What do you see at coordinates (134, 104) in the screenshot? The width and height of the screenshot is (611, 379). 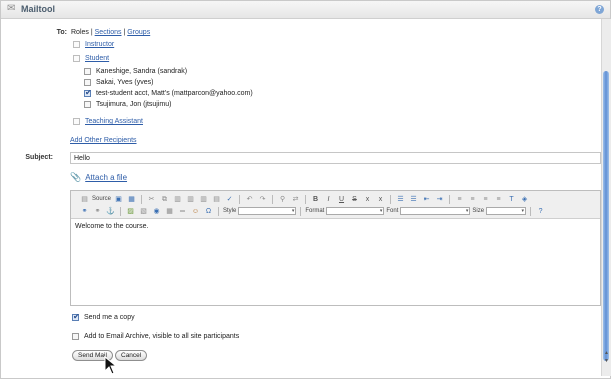 I see `recipient-label: Tsujimura, Jon (jtsujimu)` at bounding box center [134, 104].